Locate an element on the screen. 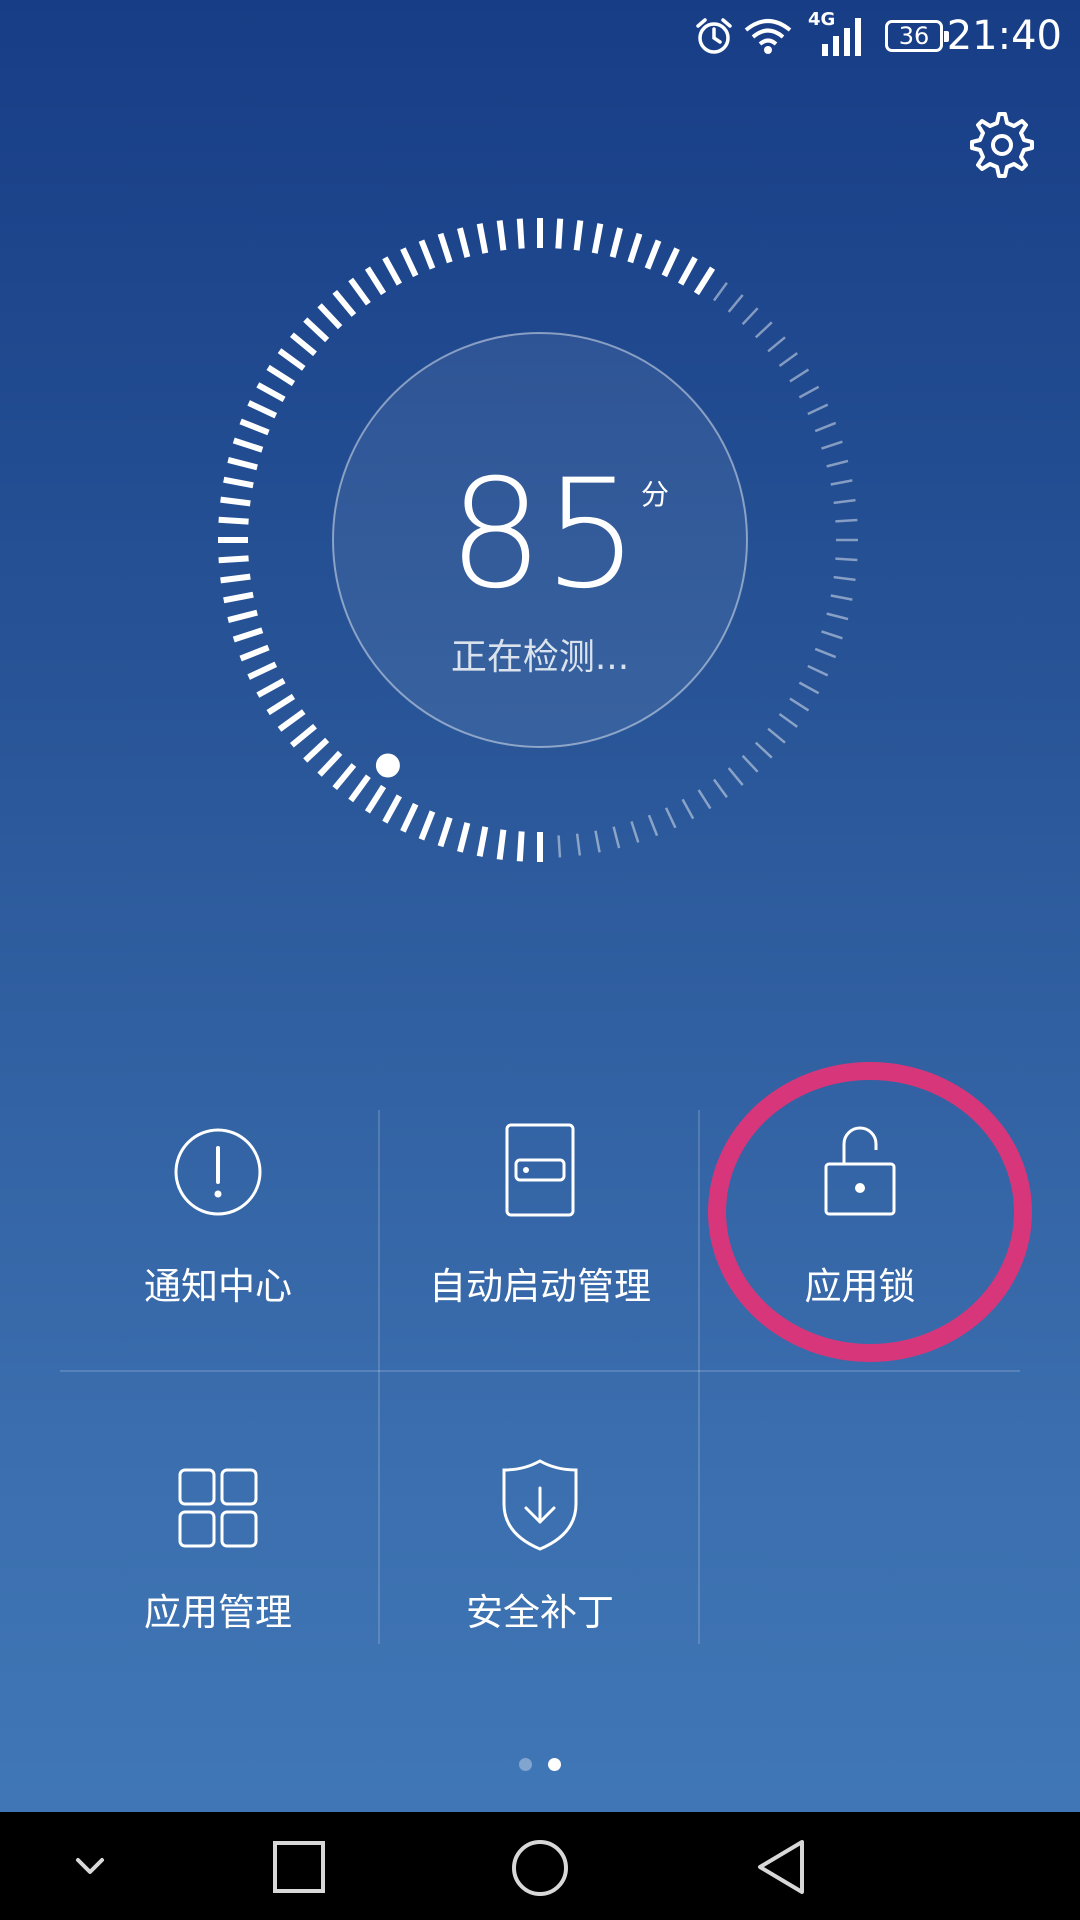 The height and width of the screenshot is (1920, 1080). battery-indicator: 36 is located at coordinates (917, 36).